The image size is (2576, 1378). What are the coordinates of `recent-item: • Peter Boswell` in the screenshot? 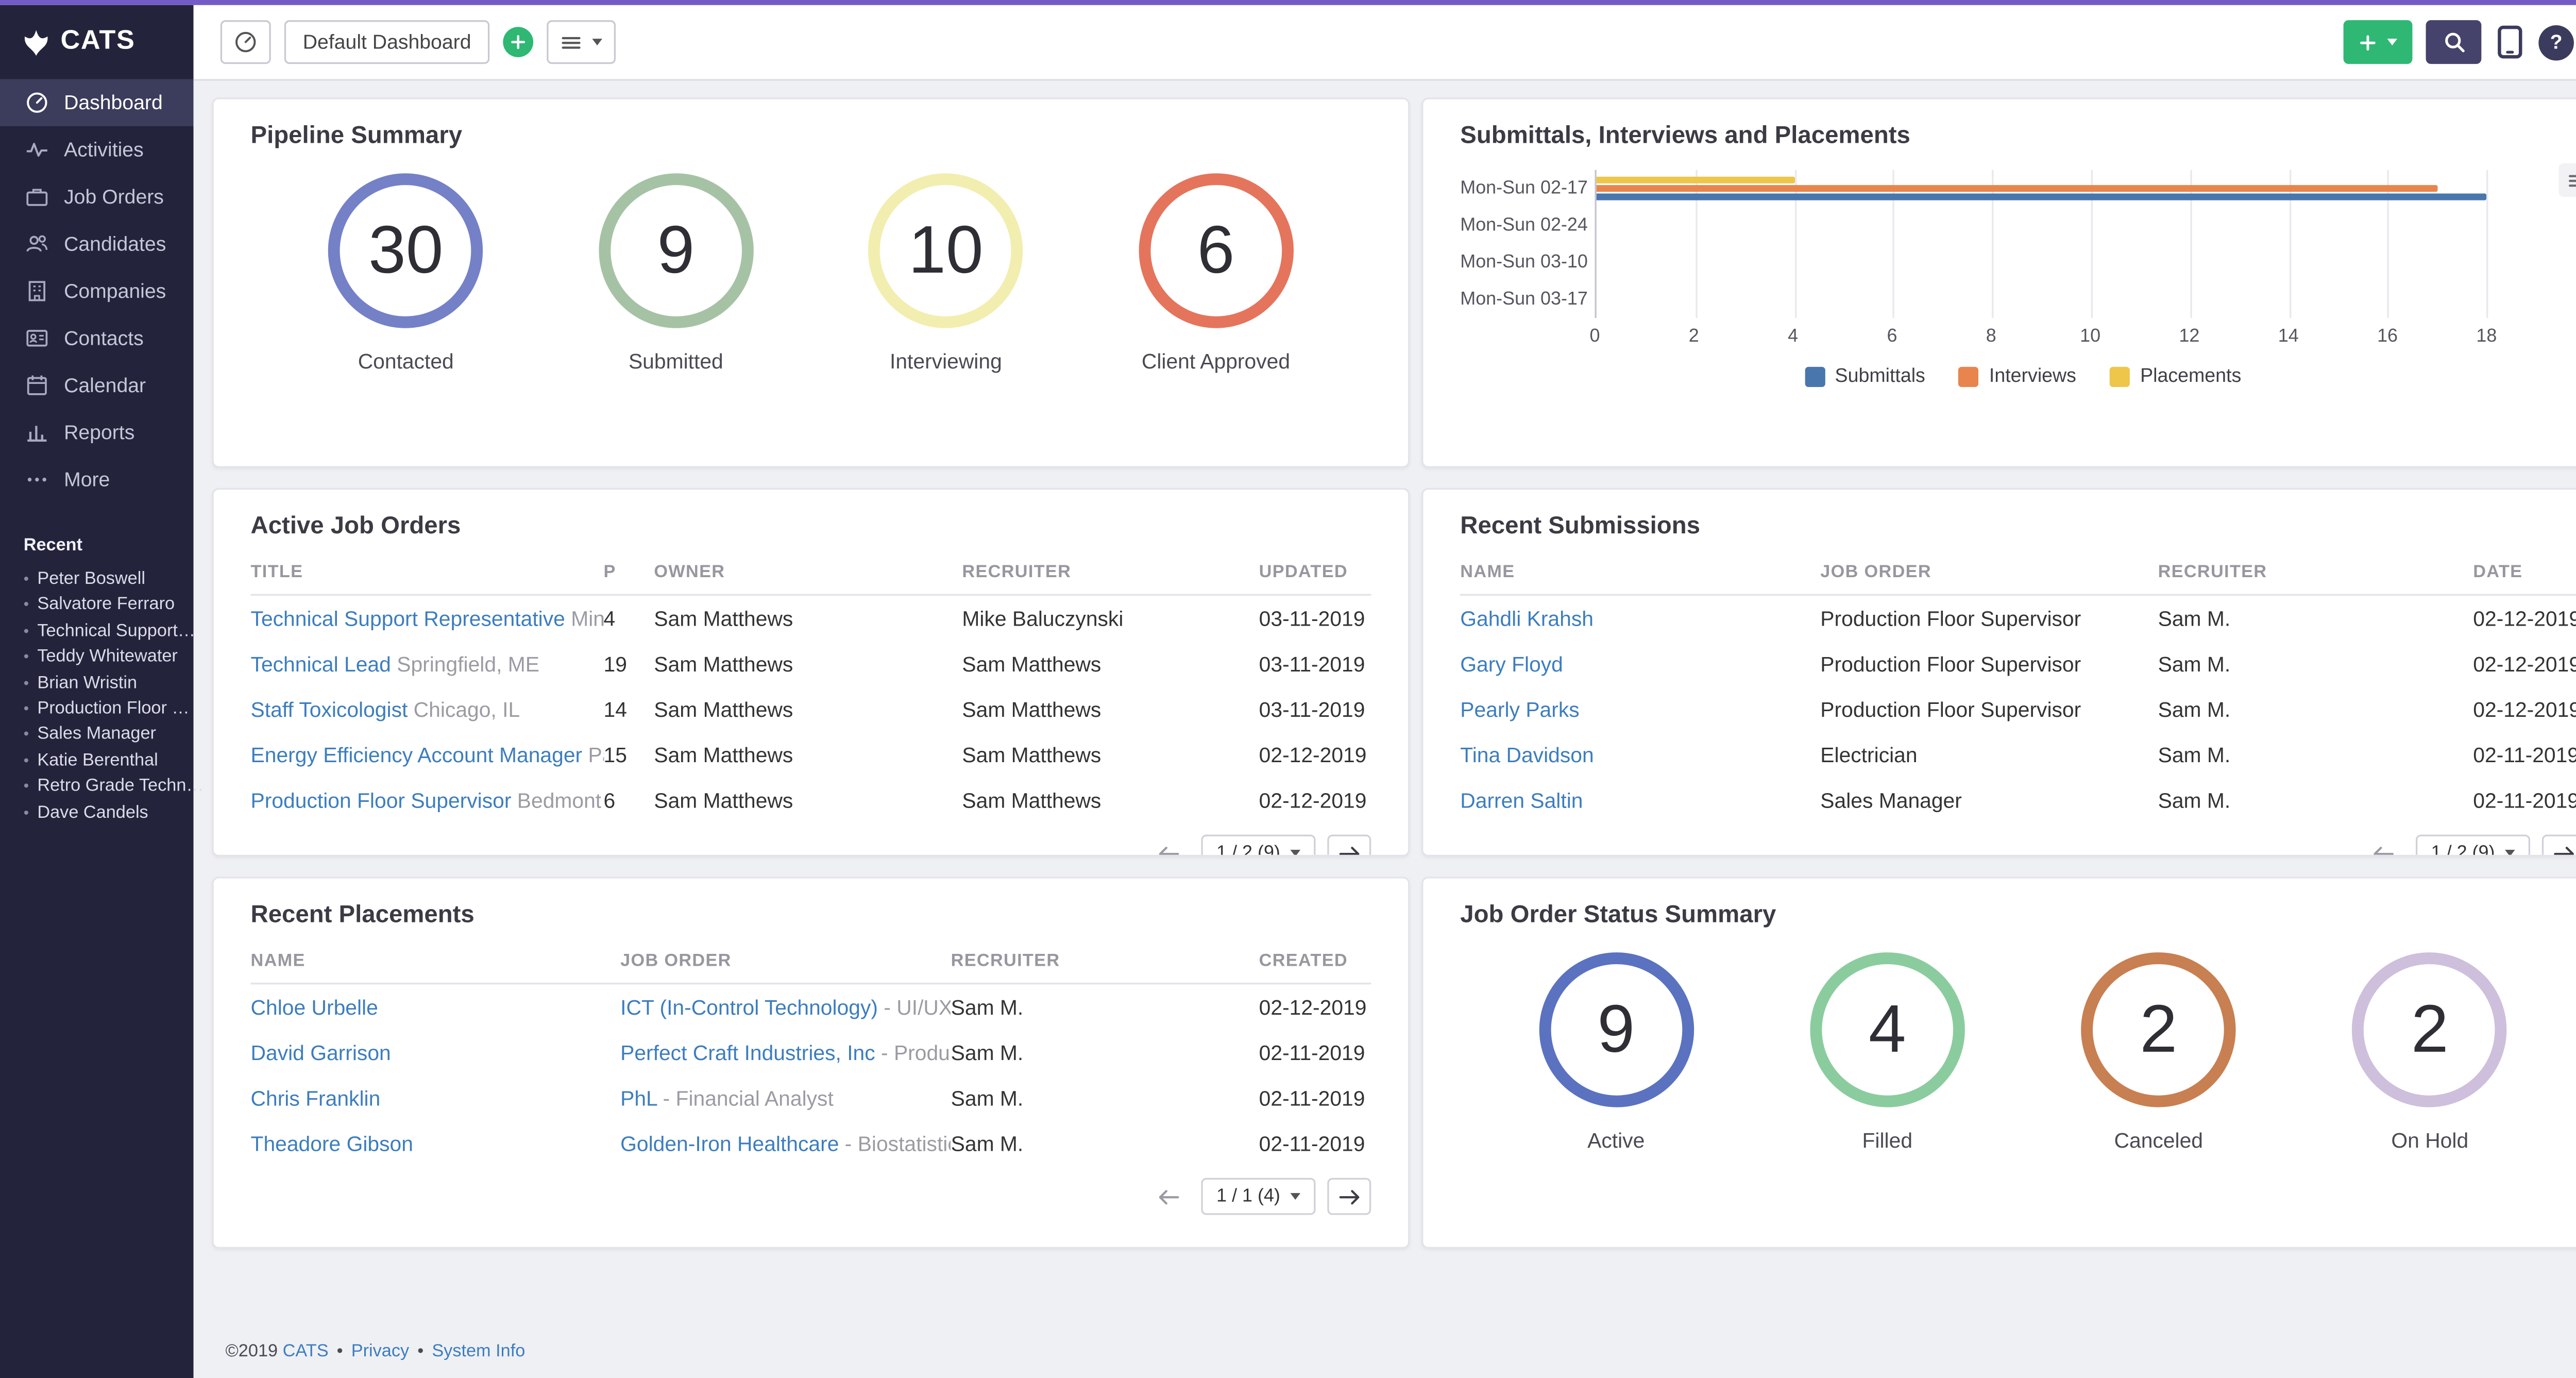 It's located at (109, 580).